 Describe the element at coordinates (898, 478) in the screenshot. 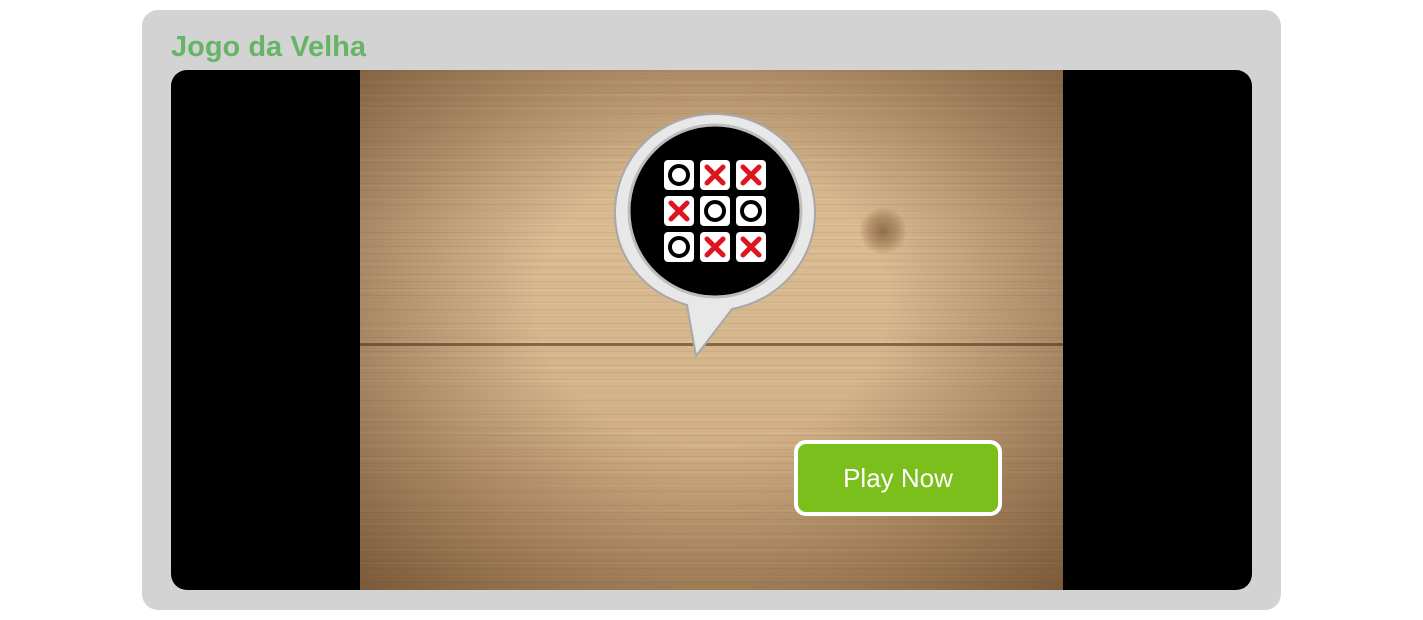

I see `play-now-button: Play Now` at that location.